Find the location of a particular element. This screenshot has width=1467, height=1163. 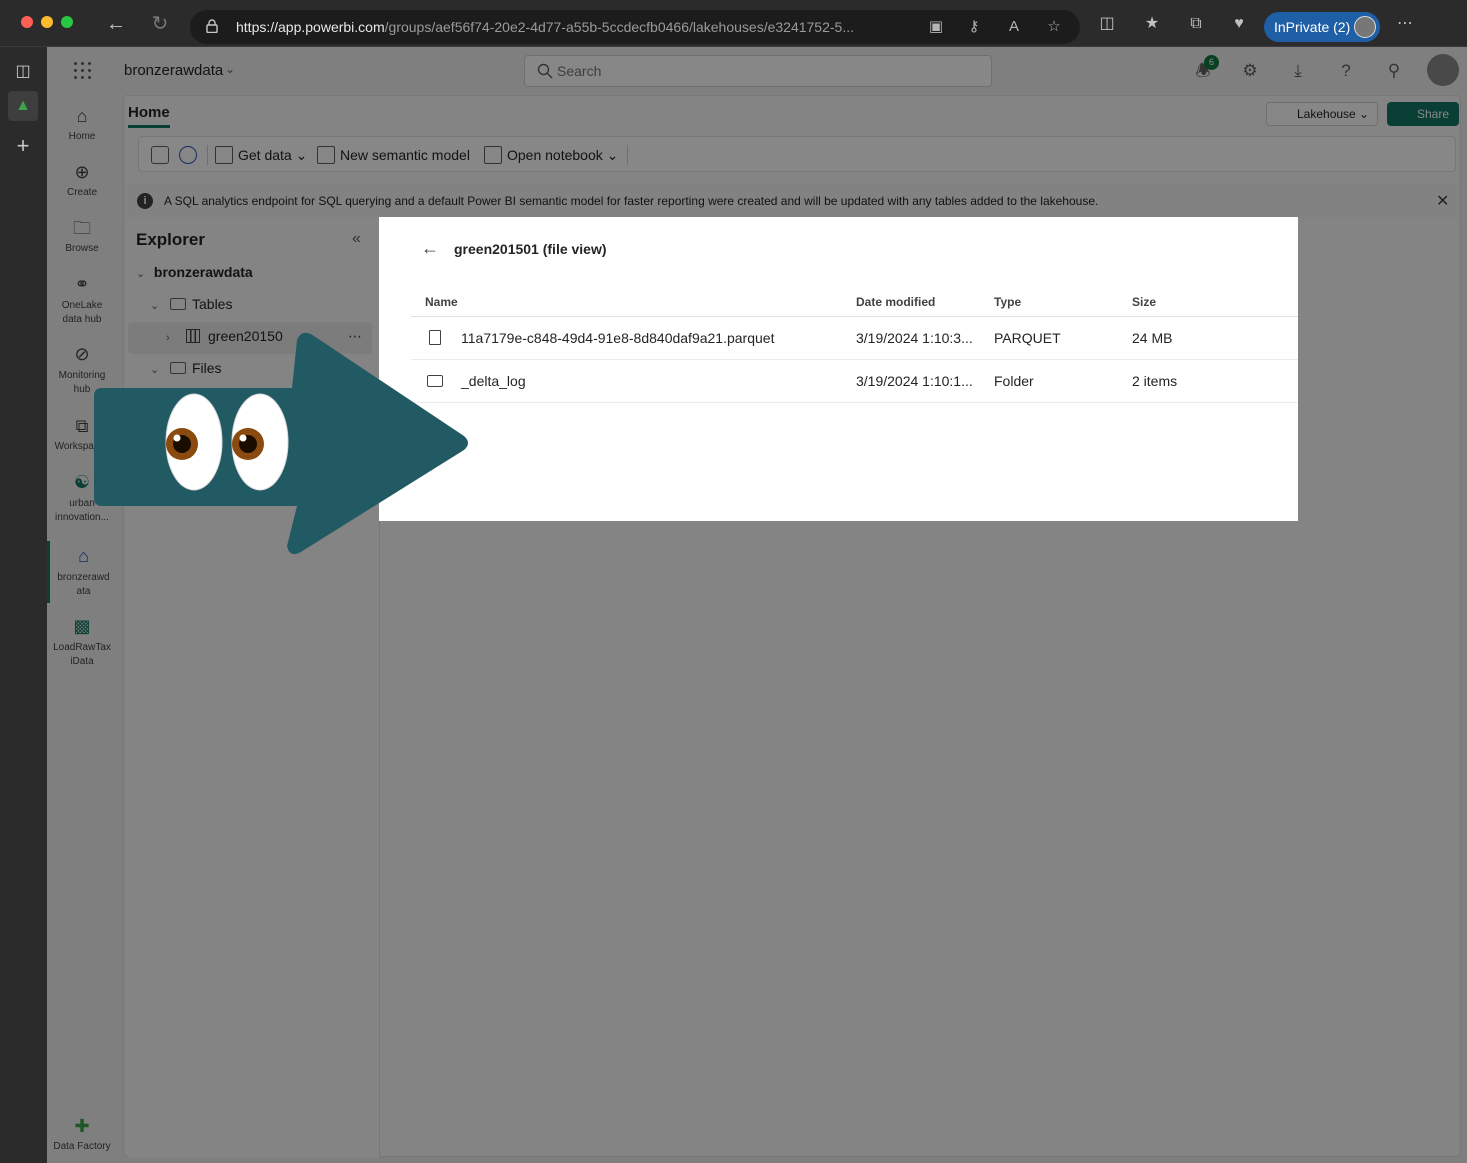

file-type: Folder is located at coordinates (1014, 381).